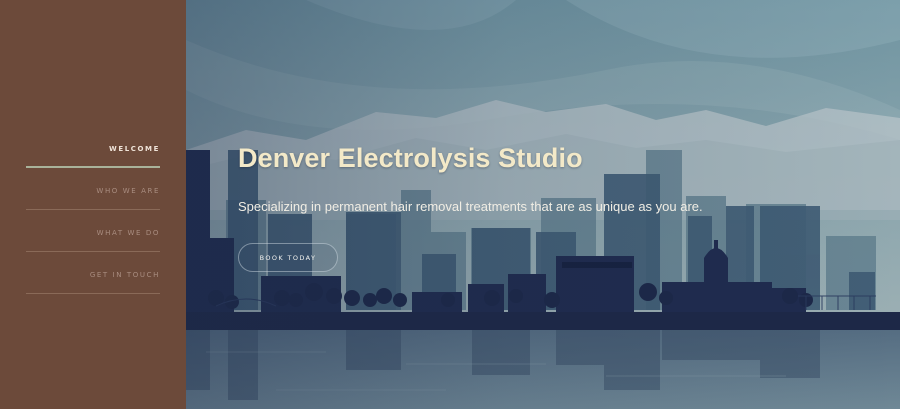 Image resolution: width=900 pixels, height=409 pixels. I want to click on nav-item-label: WHO WE ARE, so click(128, 191).